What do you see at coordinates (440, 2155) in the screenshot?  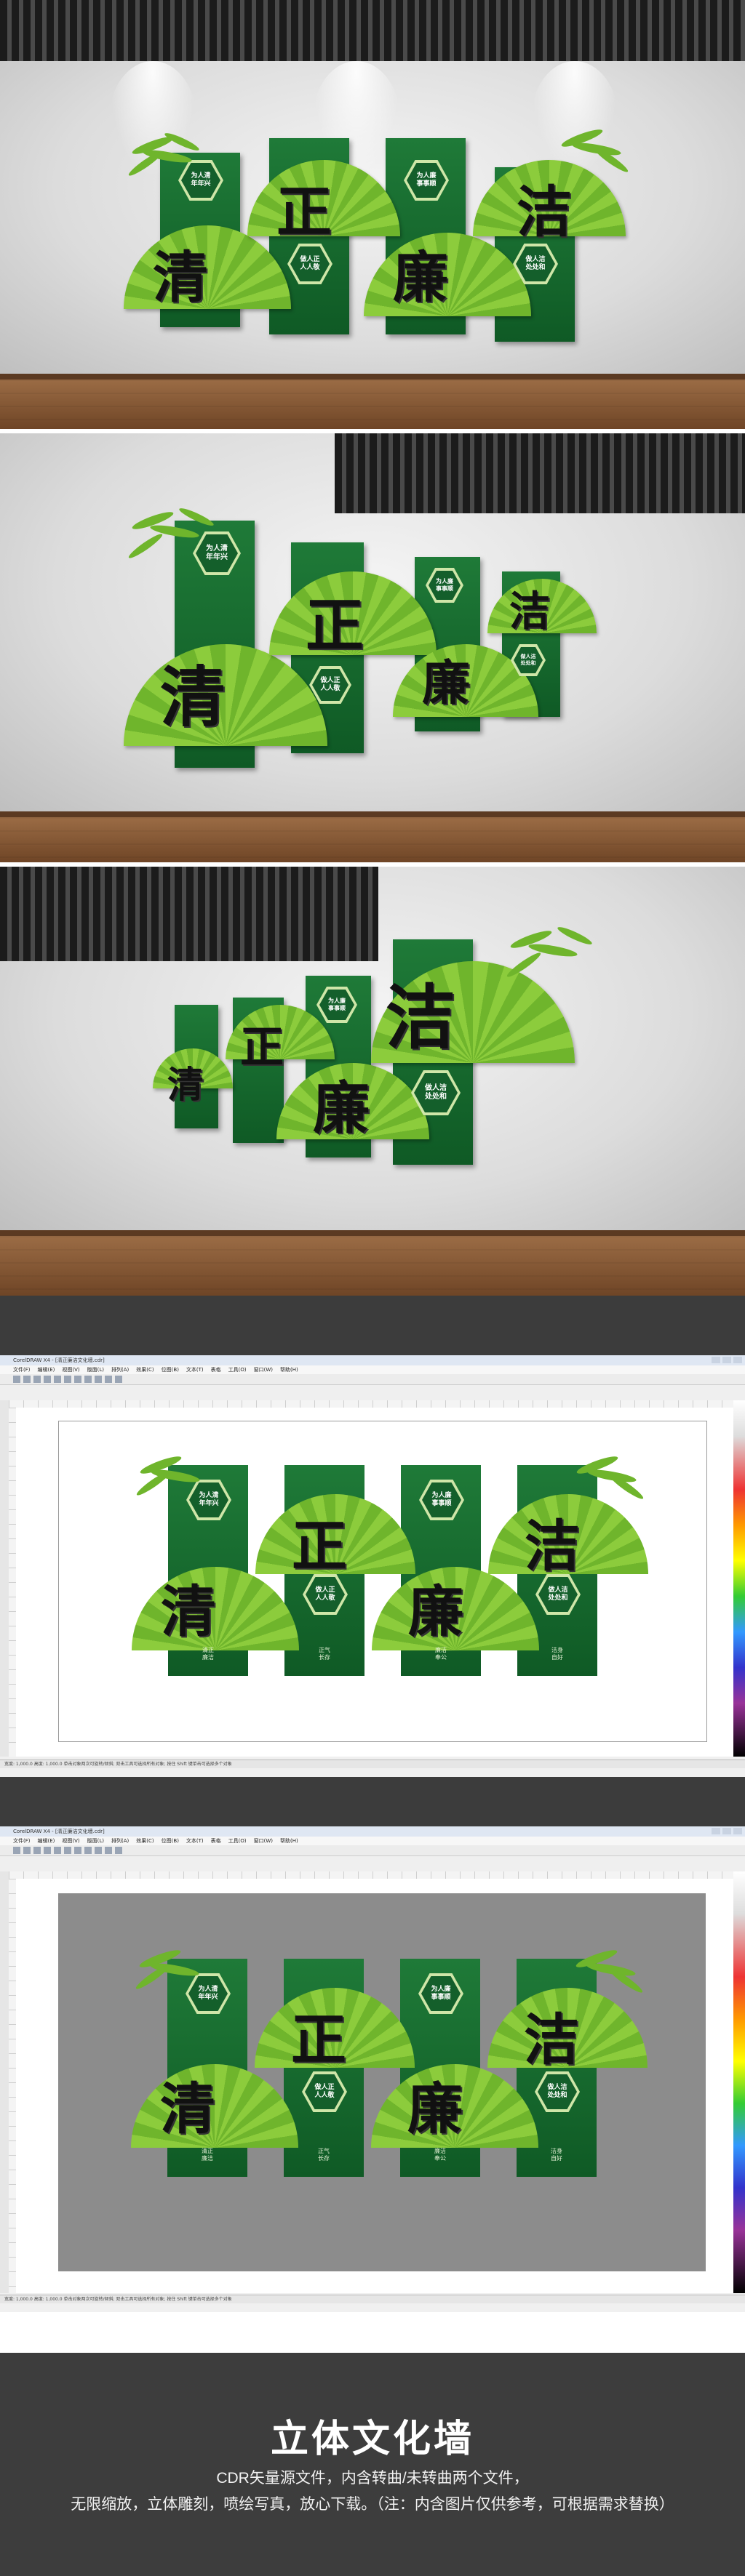 I see `board-footer-label: 廉洁 奉公` at bounding box center [440, 2155].